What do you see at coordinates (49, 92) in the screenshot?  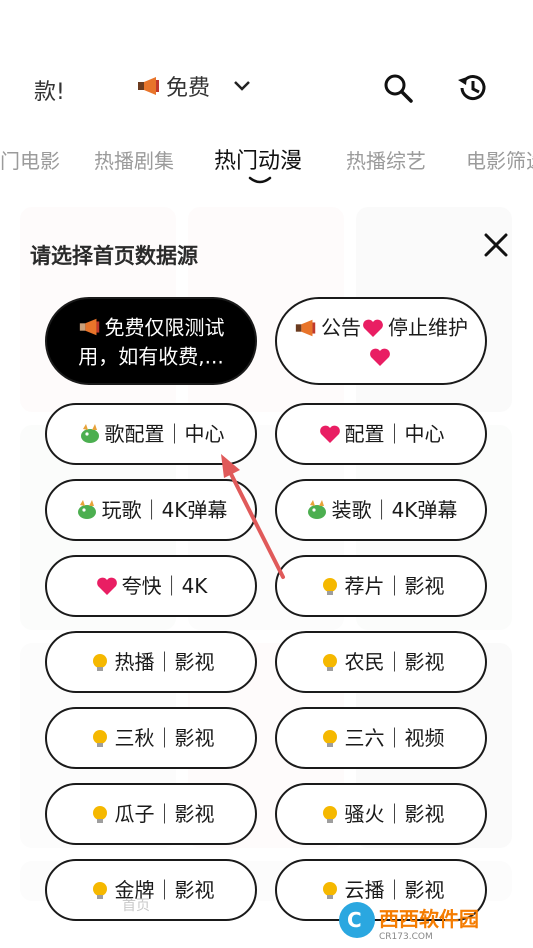 I see `marquee-text: 款!` at bounding box center [49, 92].